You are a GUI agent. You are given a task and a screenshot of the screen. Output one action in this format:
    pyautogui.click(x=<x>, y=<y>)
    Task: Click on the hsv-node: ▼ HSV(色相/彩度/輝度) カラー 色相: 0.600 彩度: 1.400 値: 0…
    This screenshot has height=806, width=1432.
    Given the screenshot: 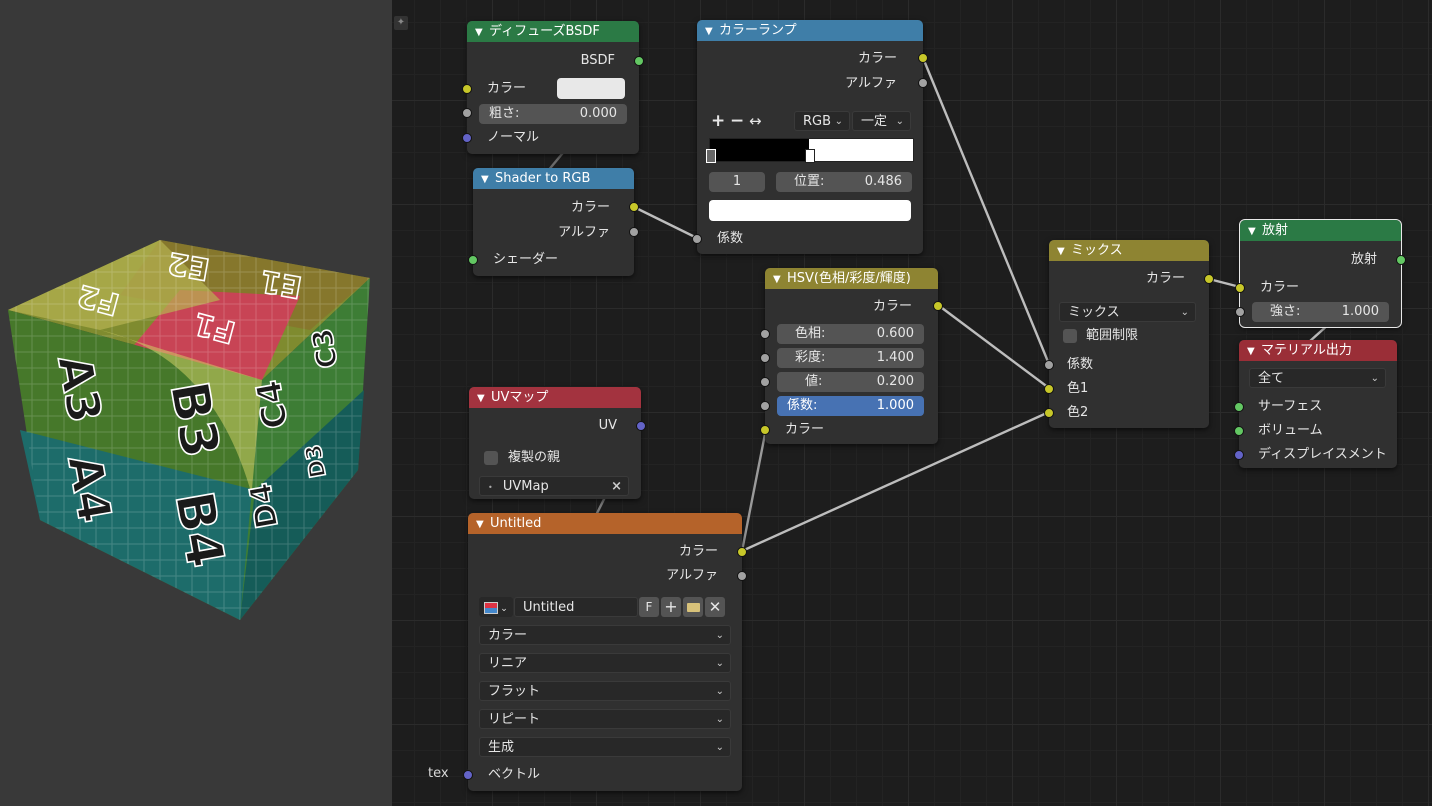 What is the action you would take?
    pyautogui.click(x=851, y=356)
    